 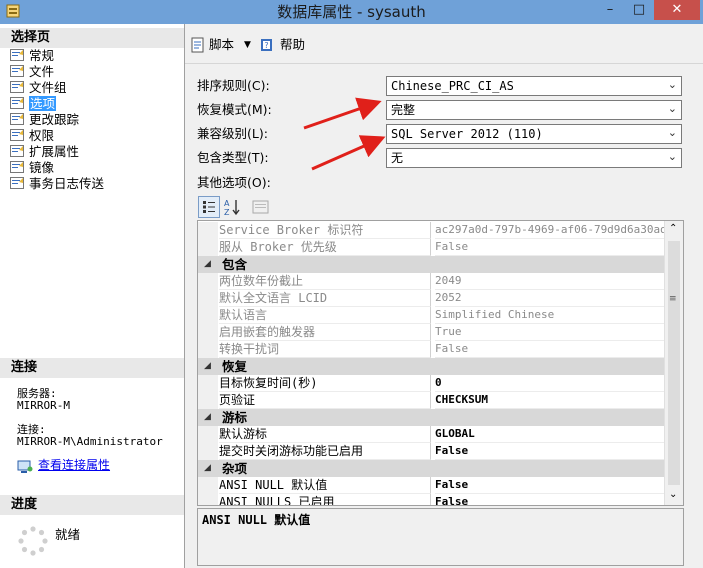 I want to click on minimize-button: –, so click(x=610, y=10).